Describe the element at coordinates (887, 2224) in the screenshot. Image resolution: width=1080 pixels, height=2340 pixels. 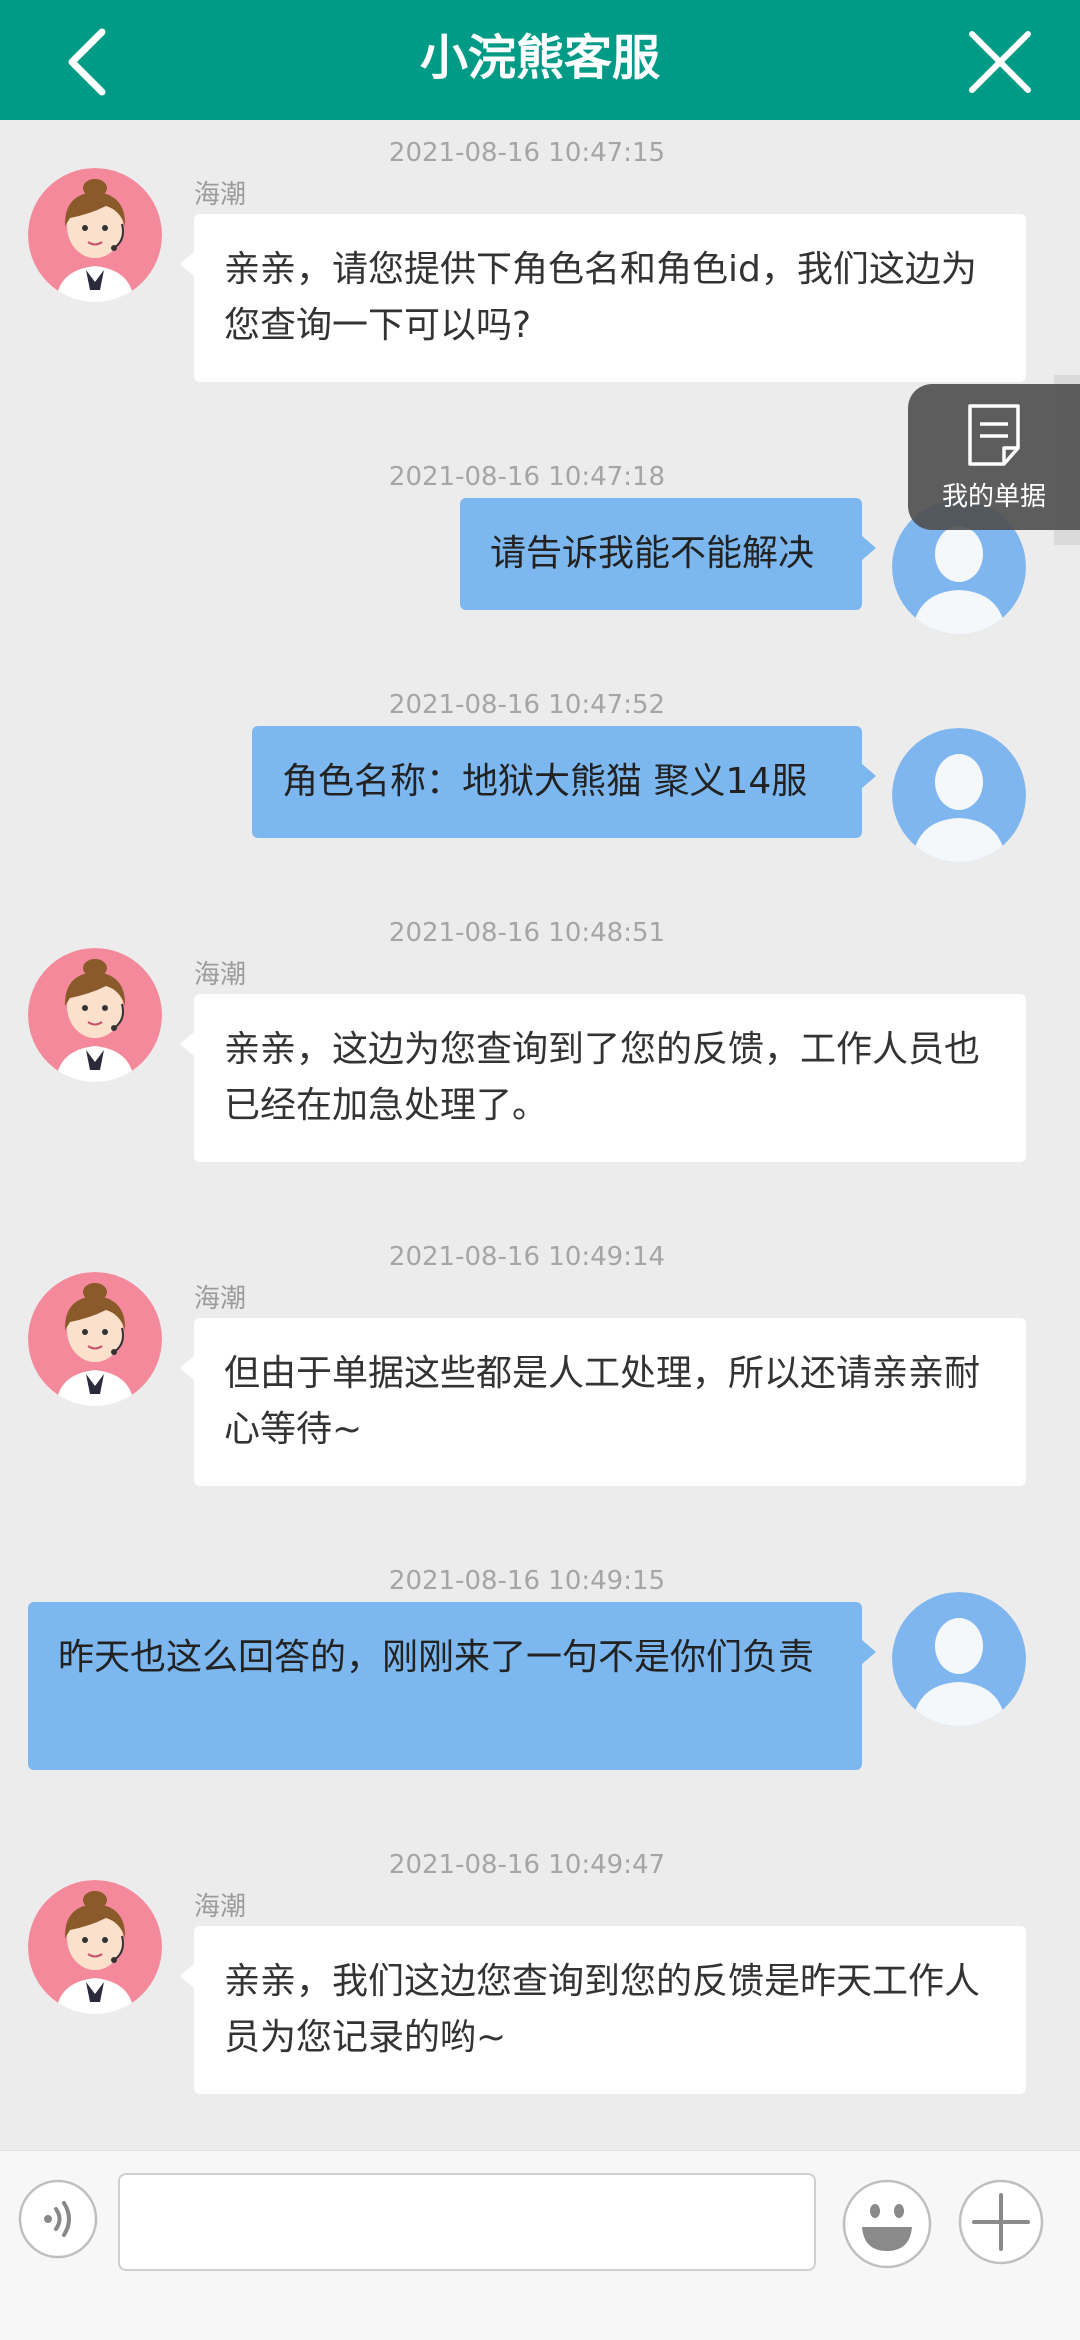
I see `emoji-icon` at that location.